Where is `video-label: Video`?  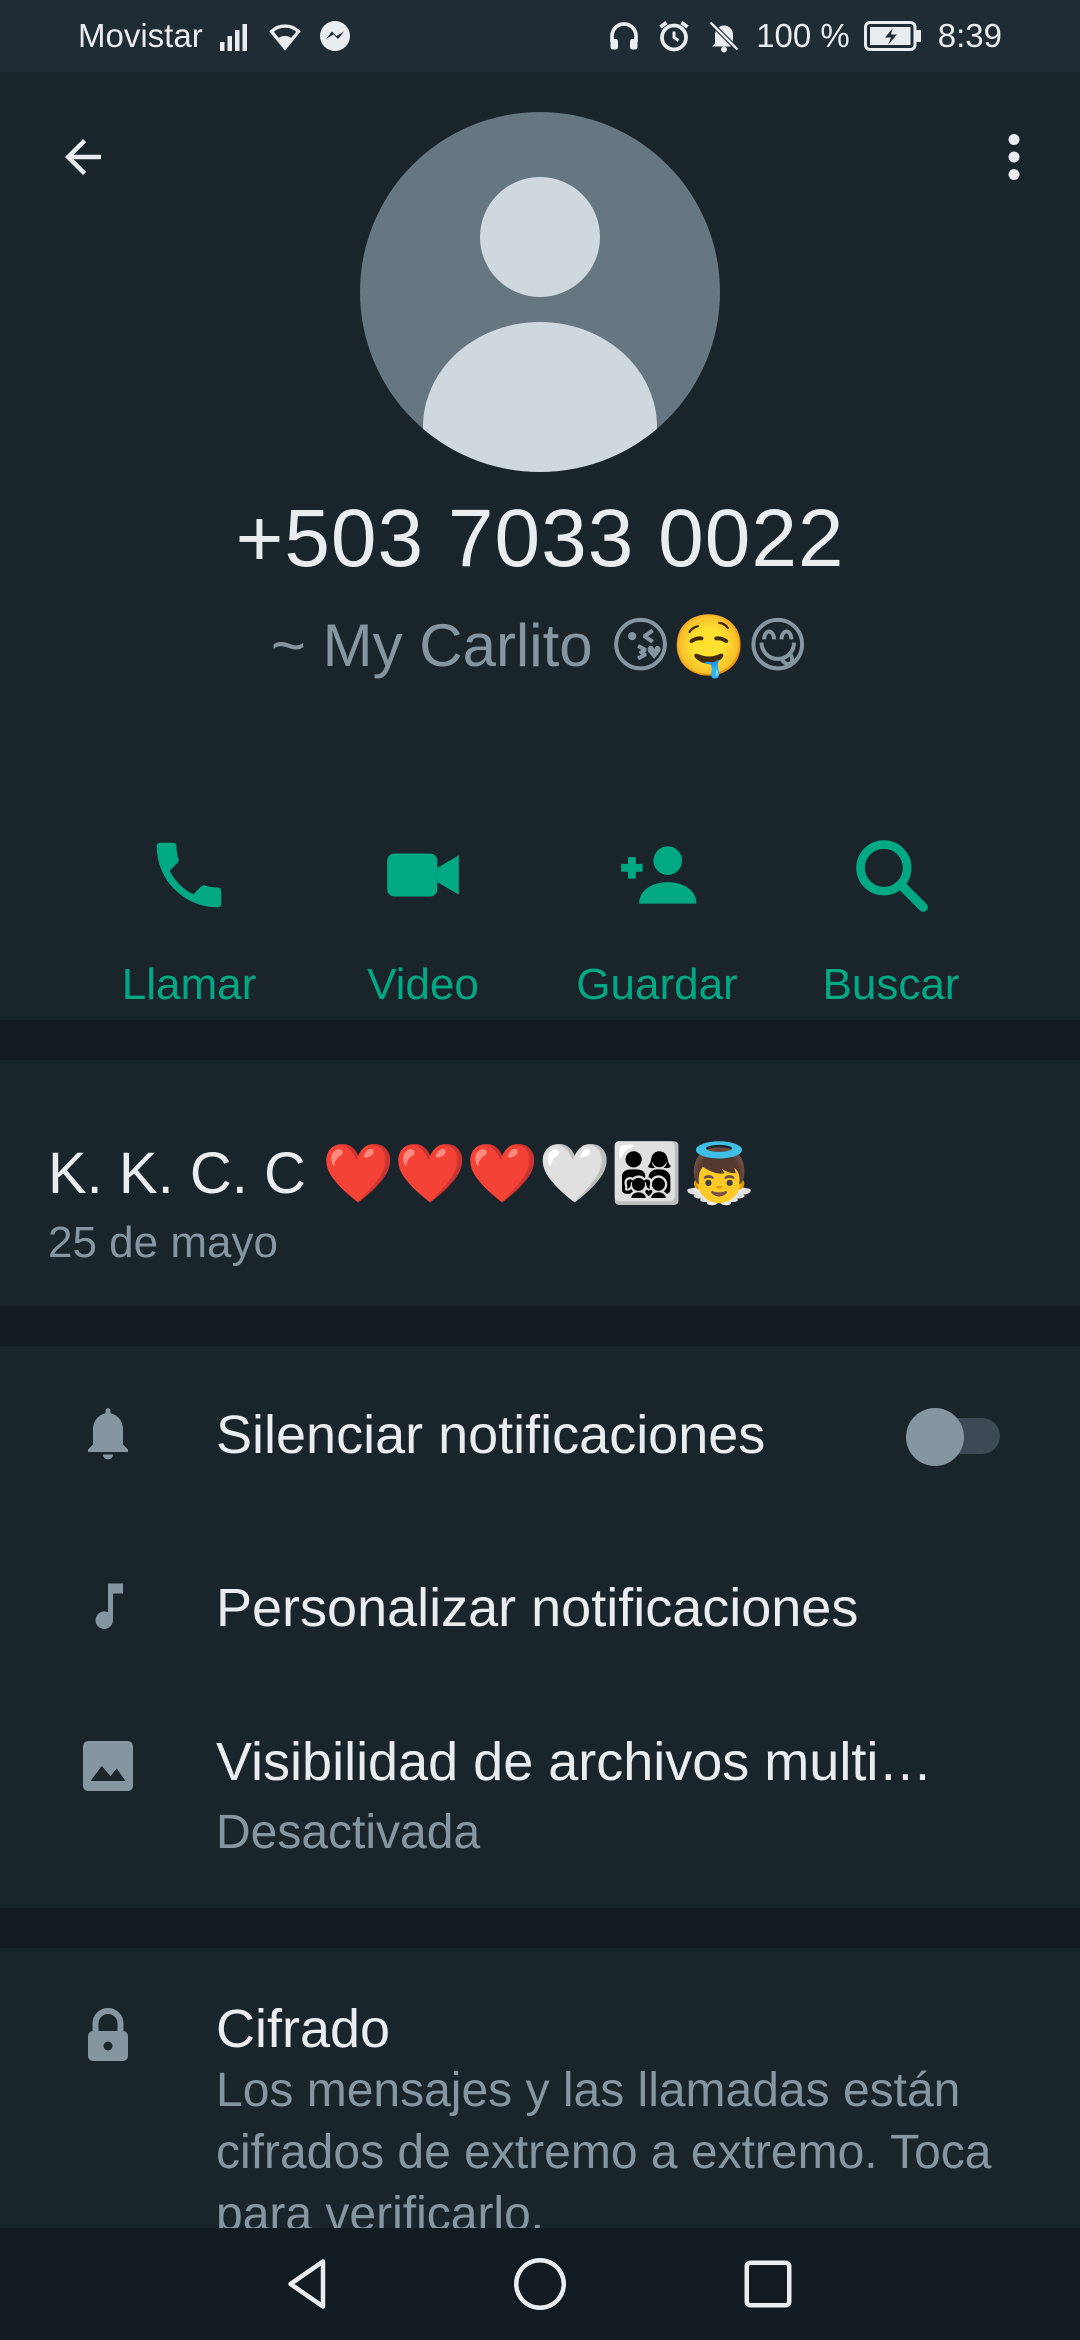
video-label: Video is located at coordinates (423, 984).